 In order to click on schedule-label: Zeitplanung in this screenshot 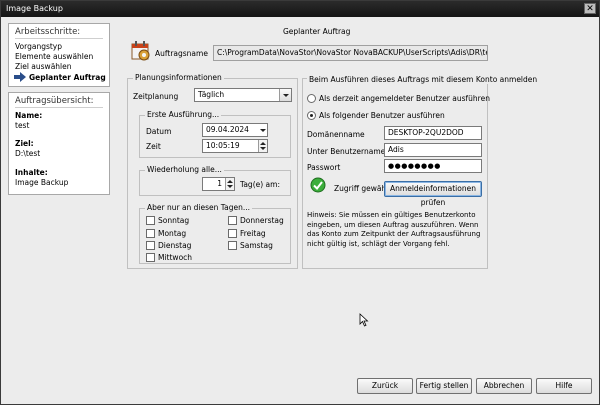, I will do `click(156, 96)`.